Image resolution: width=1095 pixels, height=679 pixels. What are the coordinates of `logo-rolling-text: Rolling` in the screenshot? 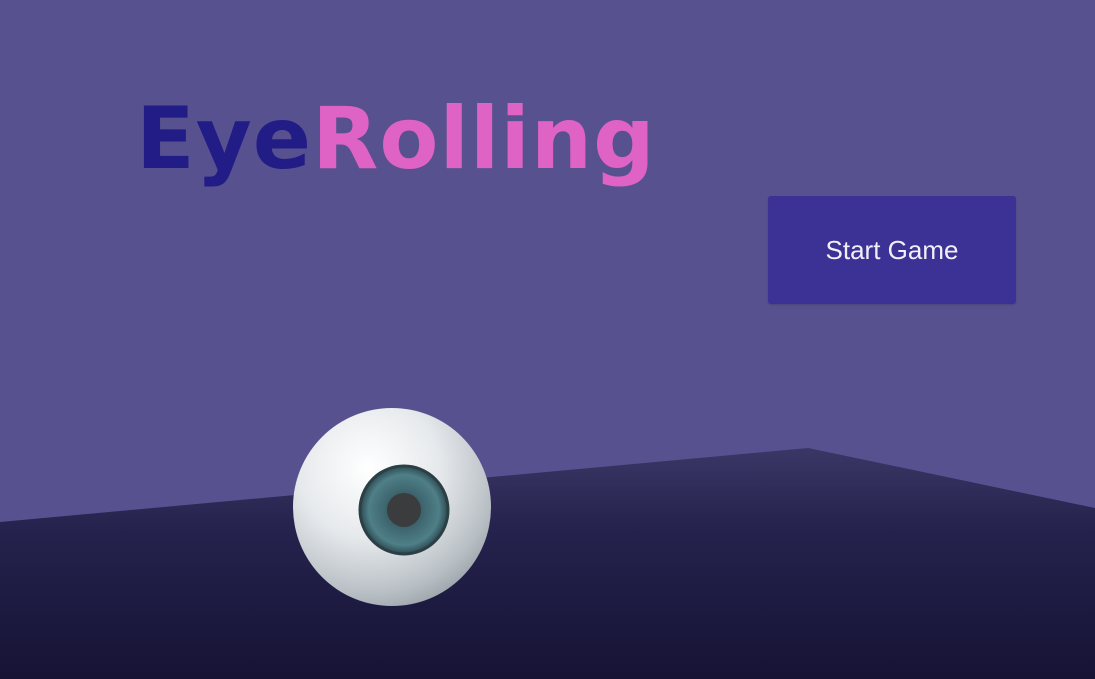 It's located at (484, 139).